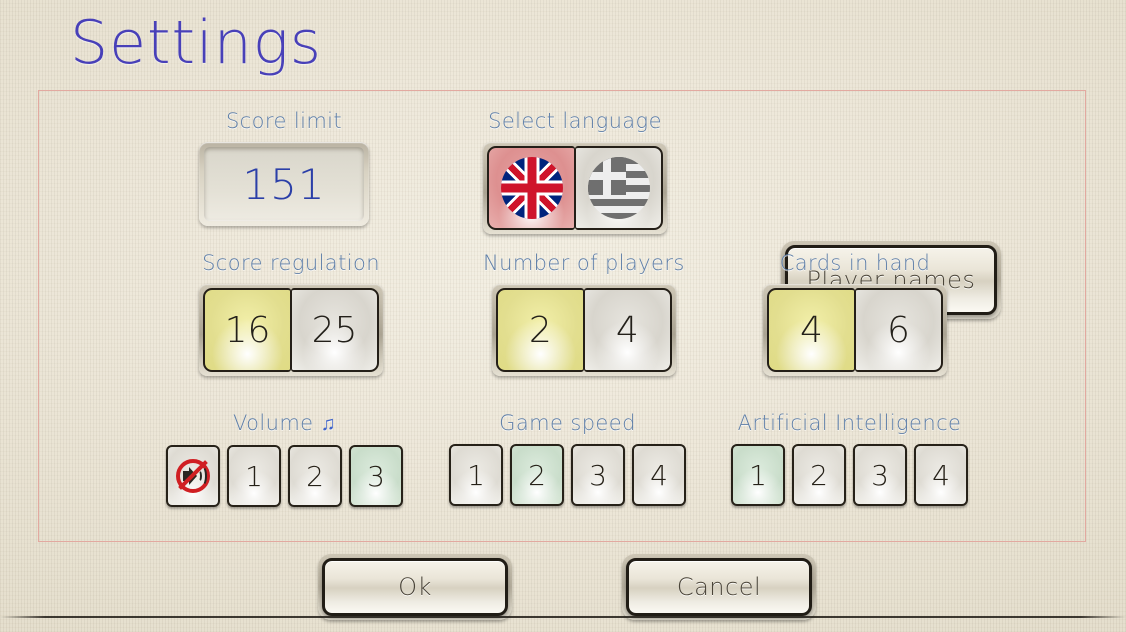  Describe the element at coordinates (537, 475) in the screenshot. I see `game-speed-option-2: 2` at that location.